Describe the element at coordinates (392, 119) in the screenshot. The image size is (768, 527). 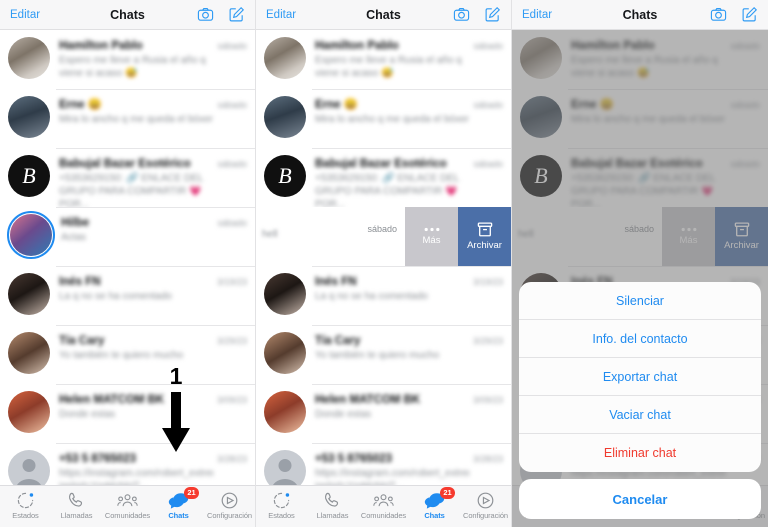
I see `chat-preview: Mira lo ancho q me queda el bóxer` at that location.